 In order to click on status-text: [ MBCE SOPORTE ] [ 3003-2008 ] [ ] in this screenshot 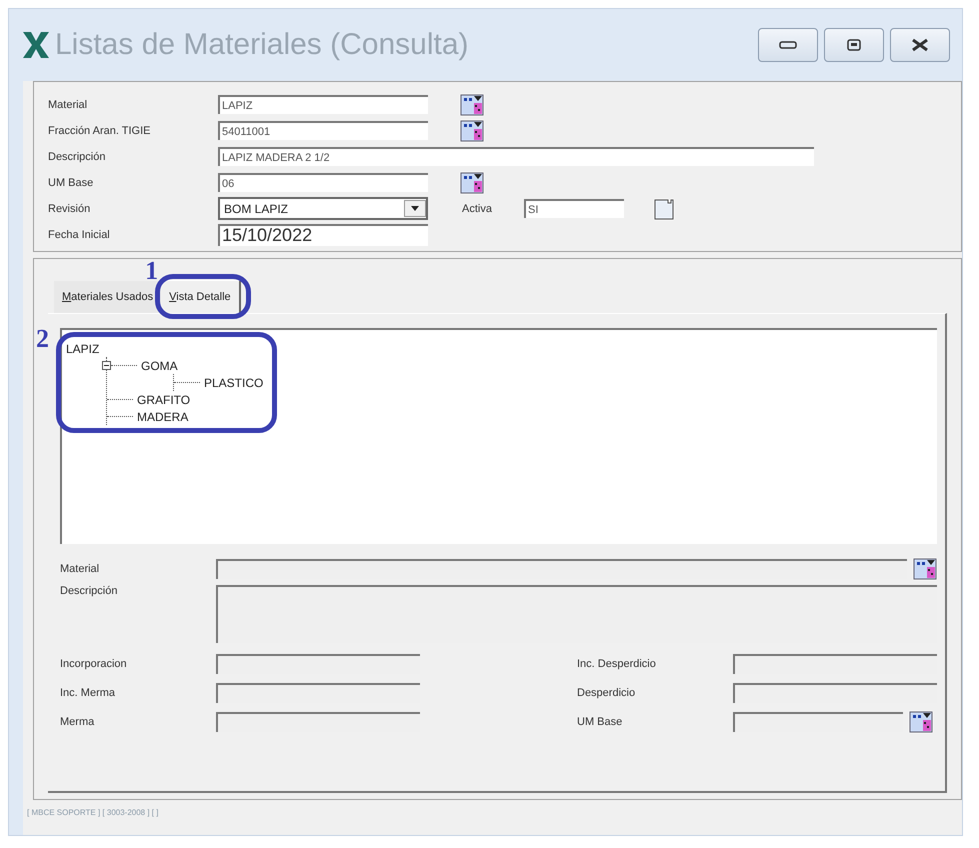, I will do `click(93, 813)`.